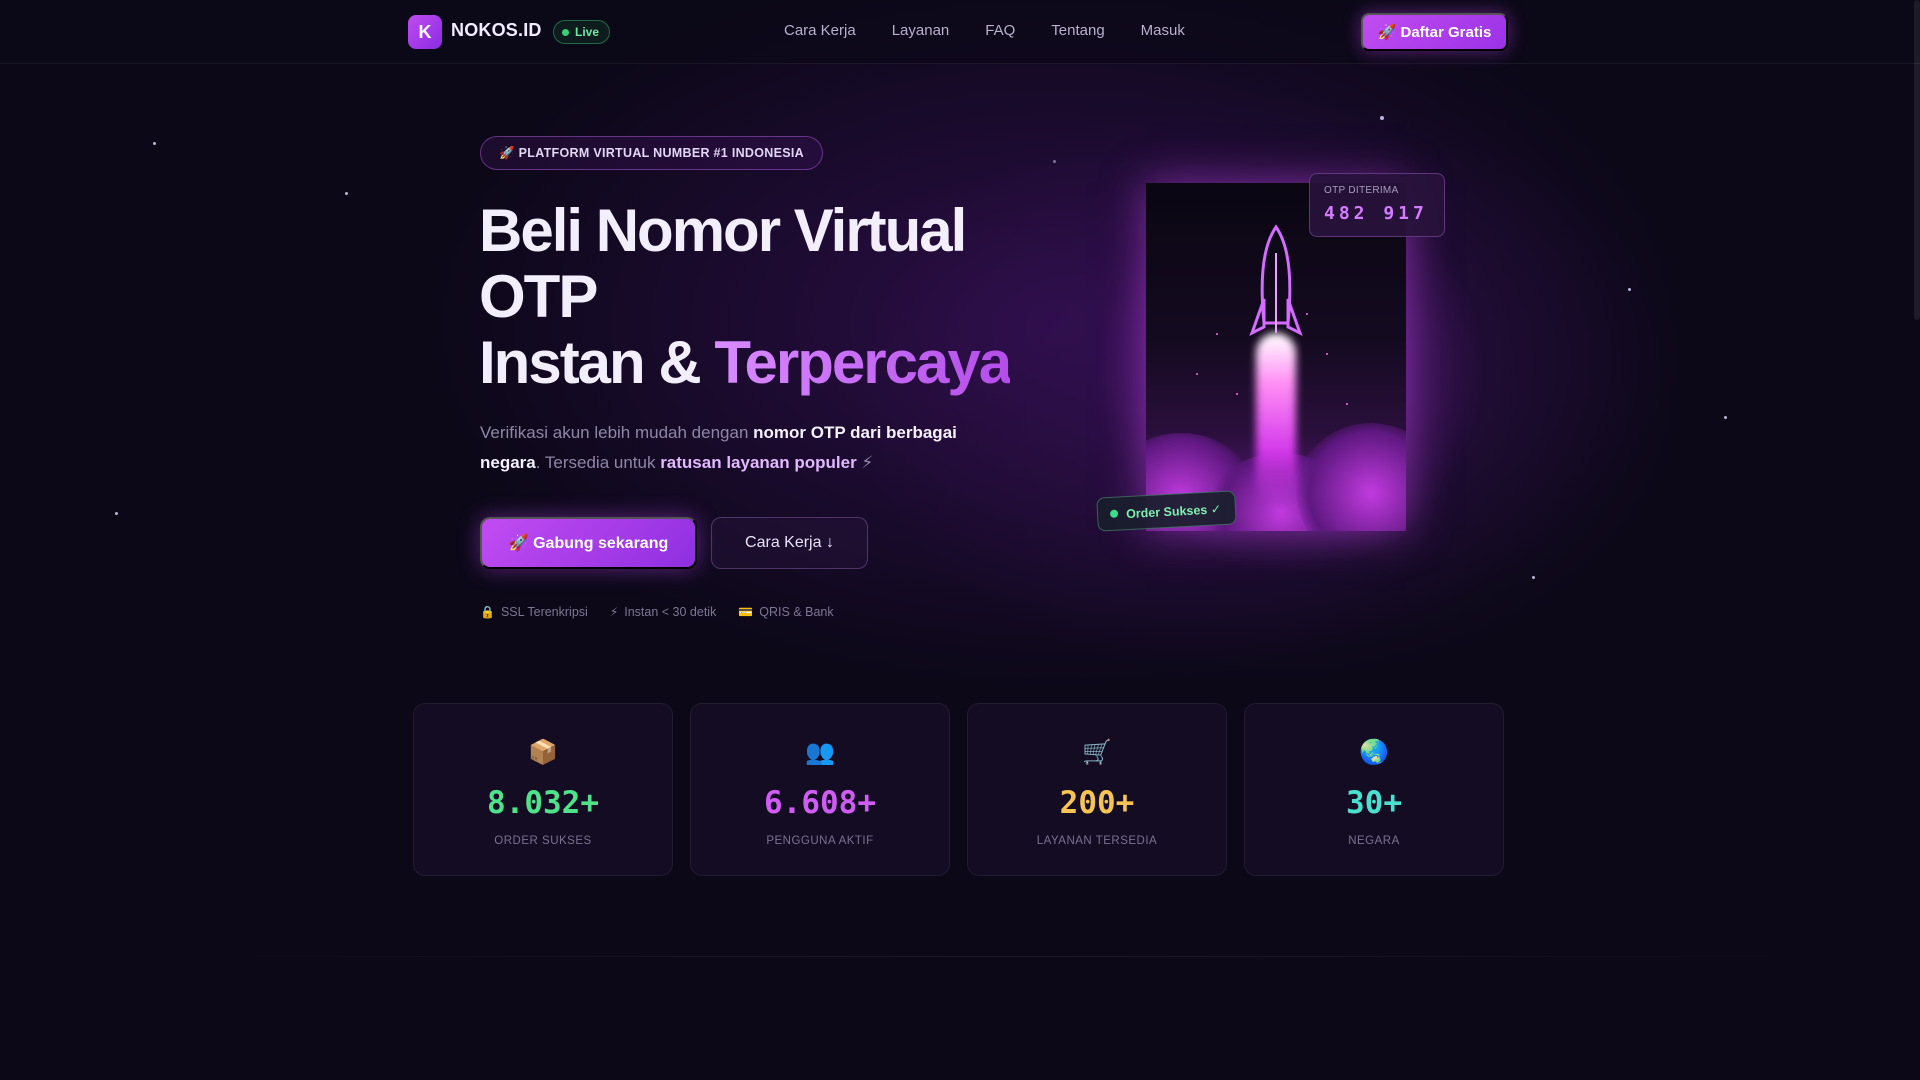 This screenshot has width=1920, height=1080. Describe the element at coordinates (597, 362) in the screenshot. I see `headline-line-3: Instan &` at that location.